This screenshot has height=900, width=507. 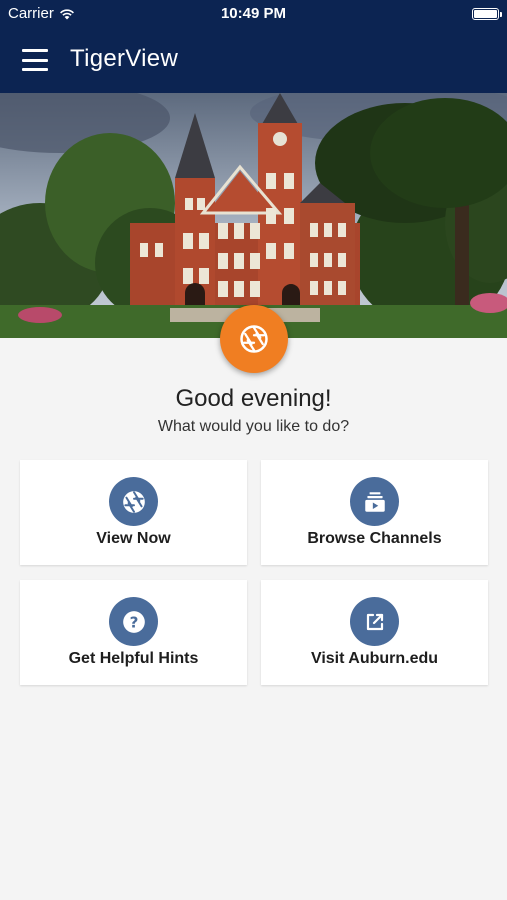 What do you see at coordinates (124, 58) in the screenshot?
I see `app-title: TigerView` at bounding box center [124, 58].